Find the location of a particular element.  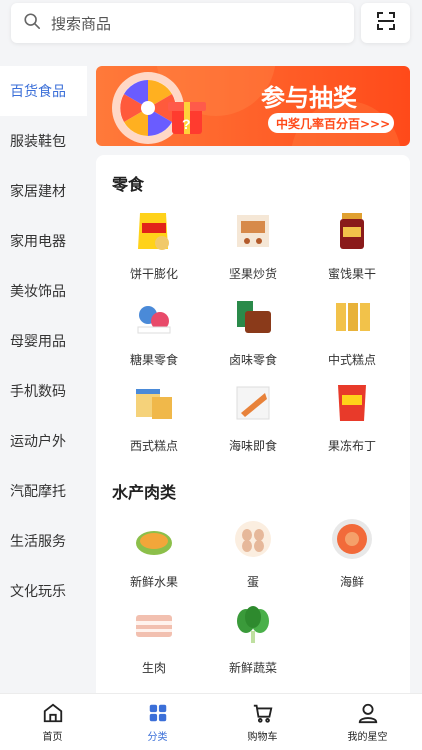

lottery-banner: ? 参与抽奖 中奖几率百分百>>> is located at coordinates (253, 106).